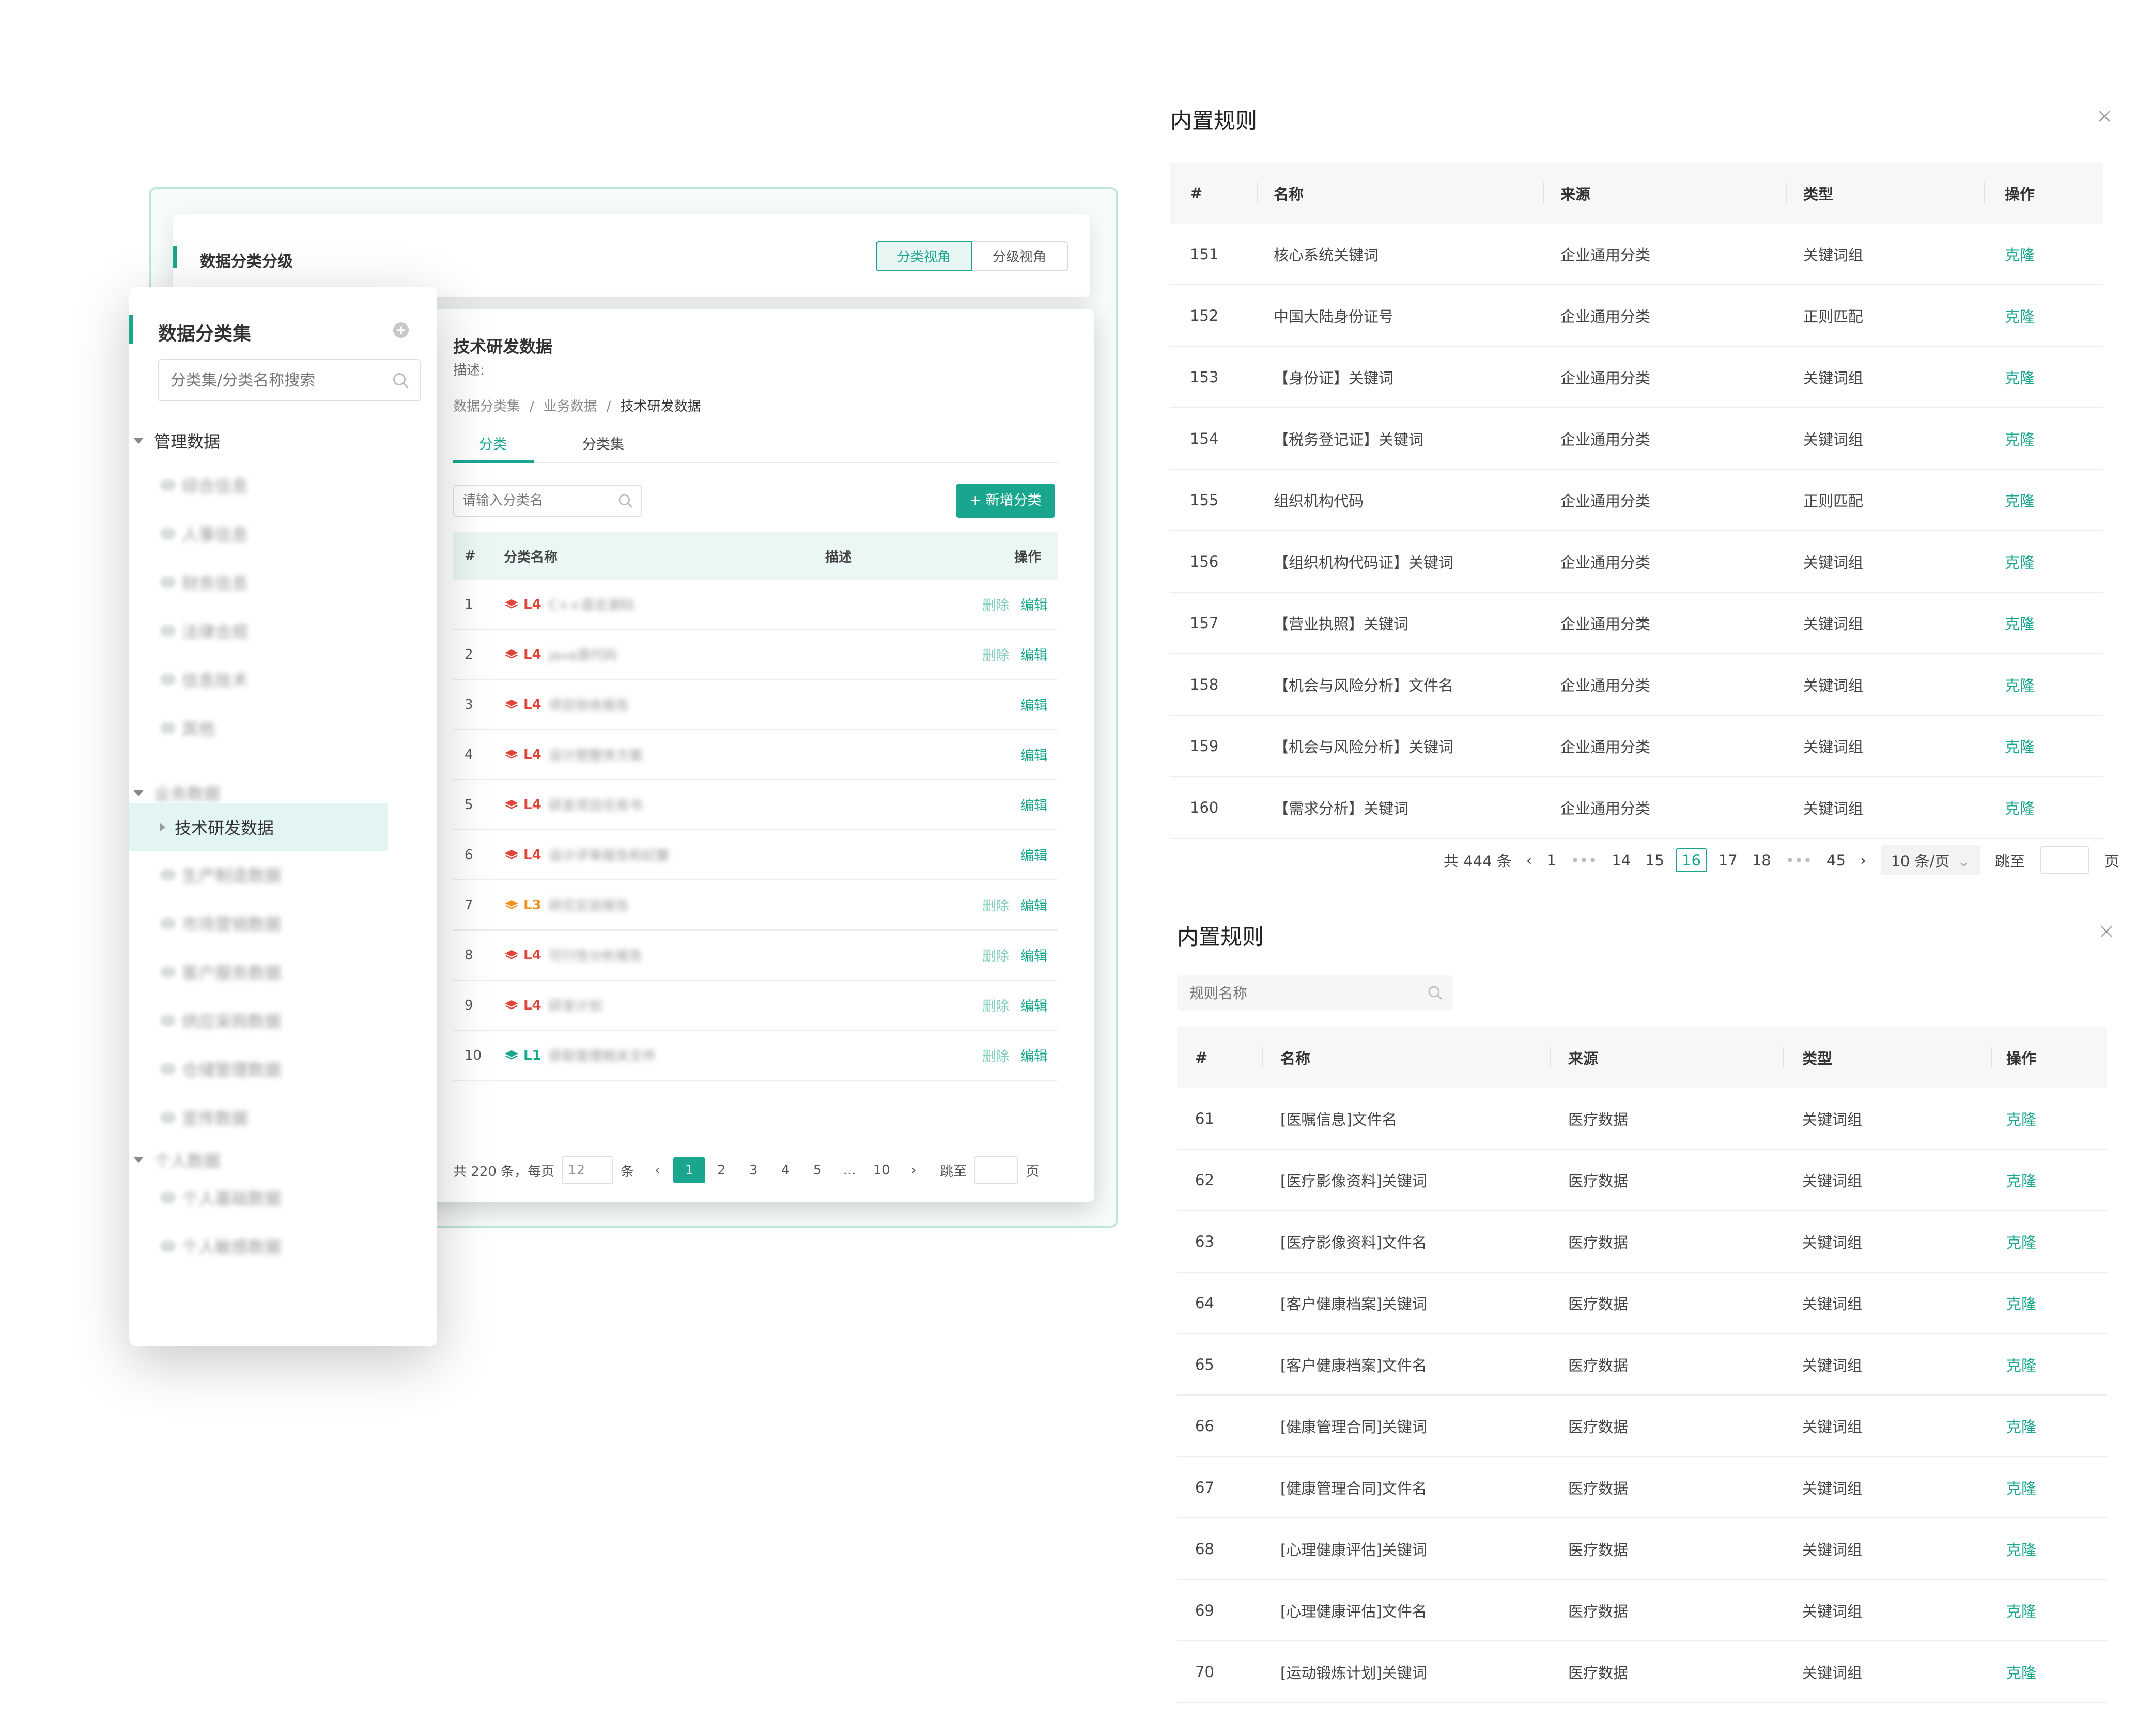 The image size is (2152, 1736). Describe the element at coordinates (589, 905) in the screenshot. I see `class-name: 研究实验报告` at that location.